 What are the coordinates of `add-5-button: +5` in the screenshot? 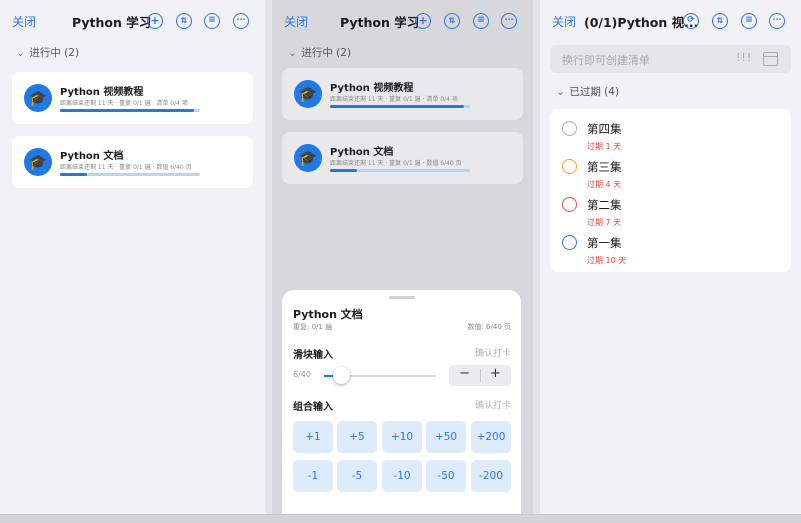 It's located at (357, 437).